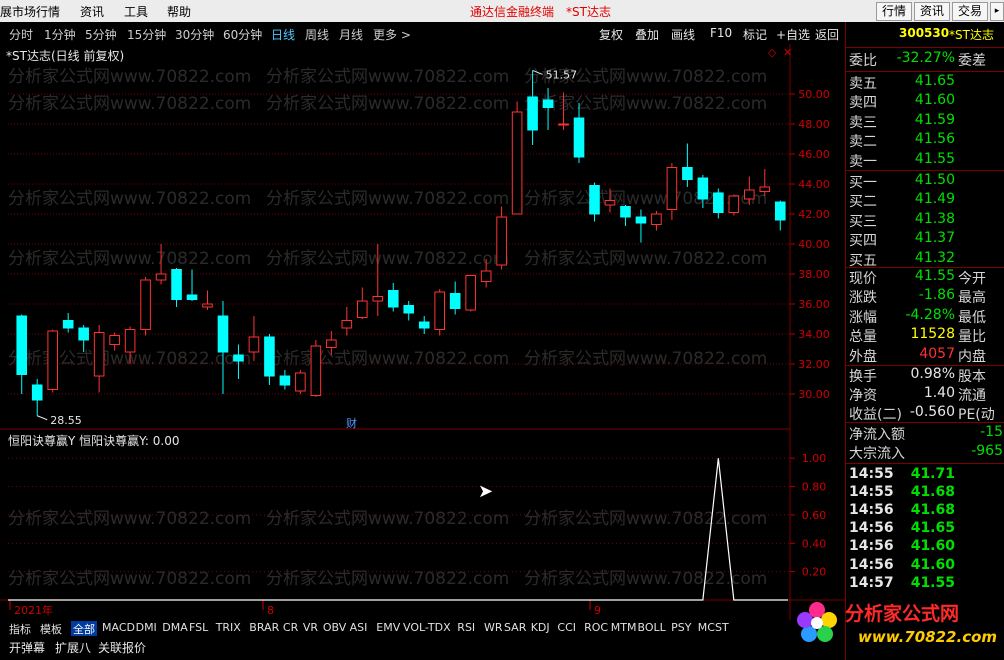 This screenshot has height=660, width=1004. I want to click on indicator-tab: 模板, so click(51, 629).